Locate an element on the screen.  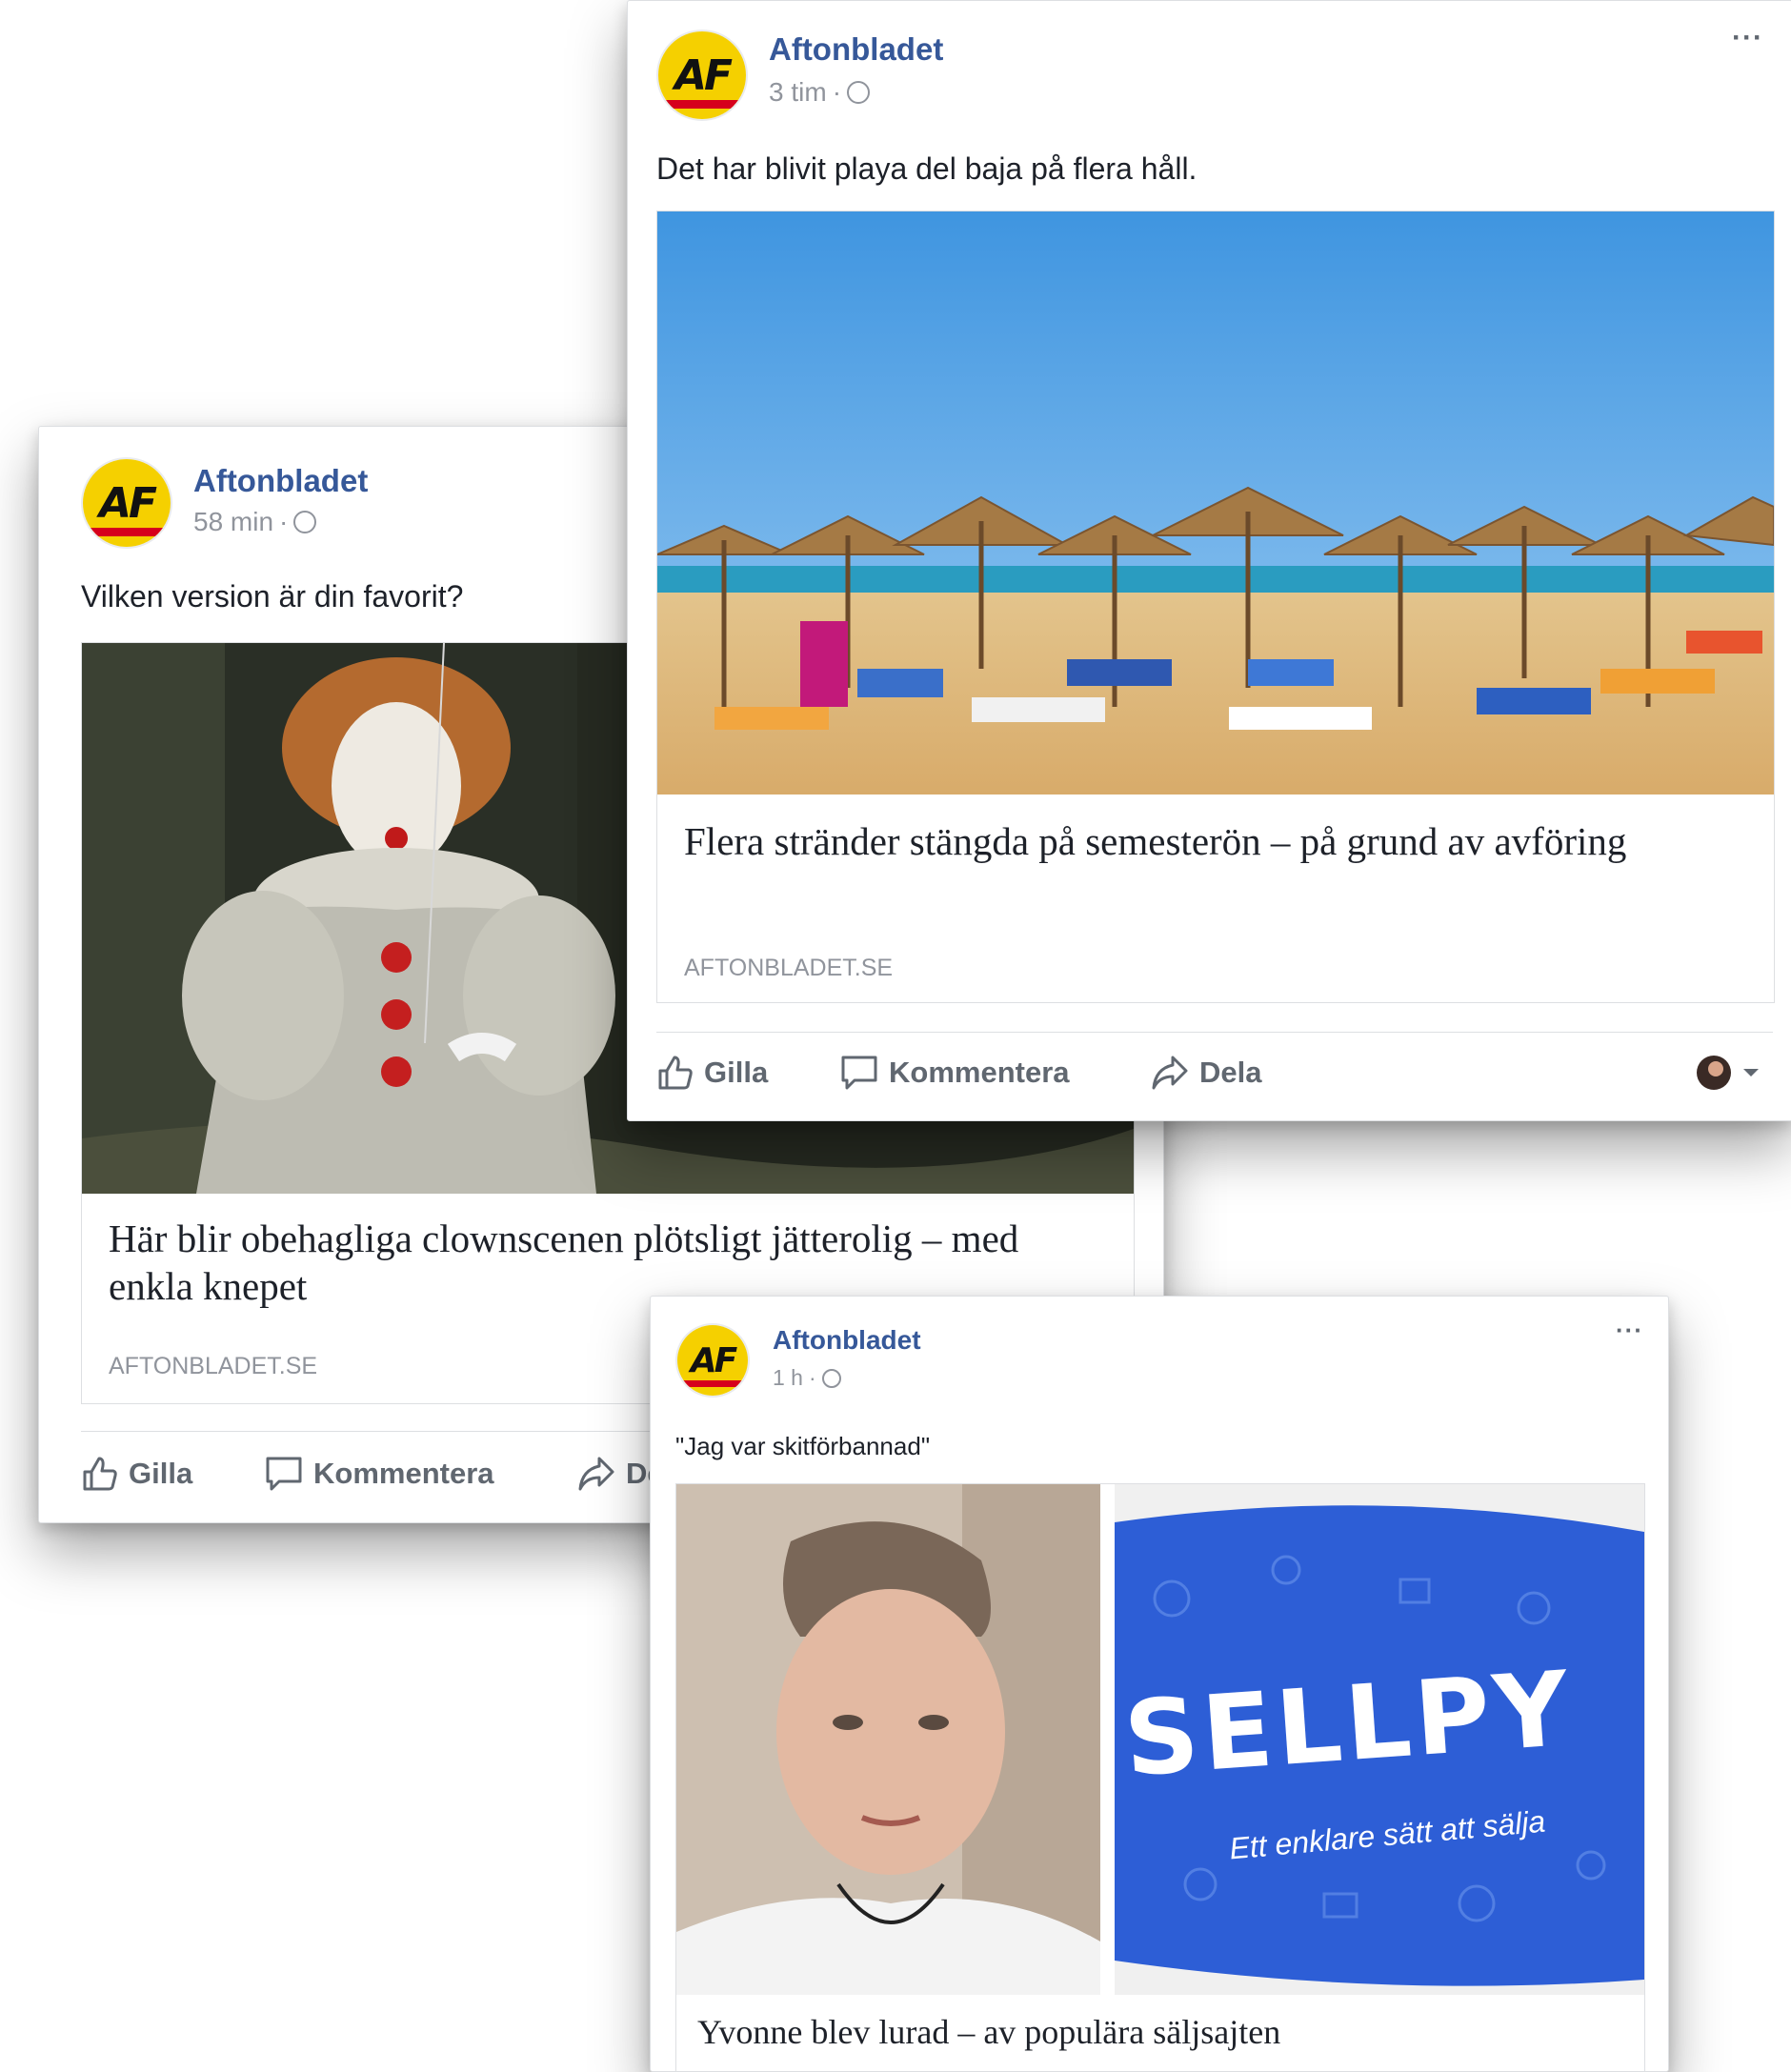
share-label: Dela is located at coordinates (1230, 1072).